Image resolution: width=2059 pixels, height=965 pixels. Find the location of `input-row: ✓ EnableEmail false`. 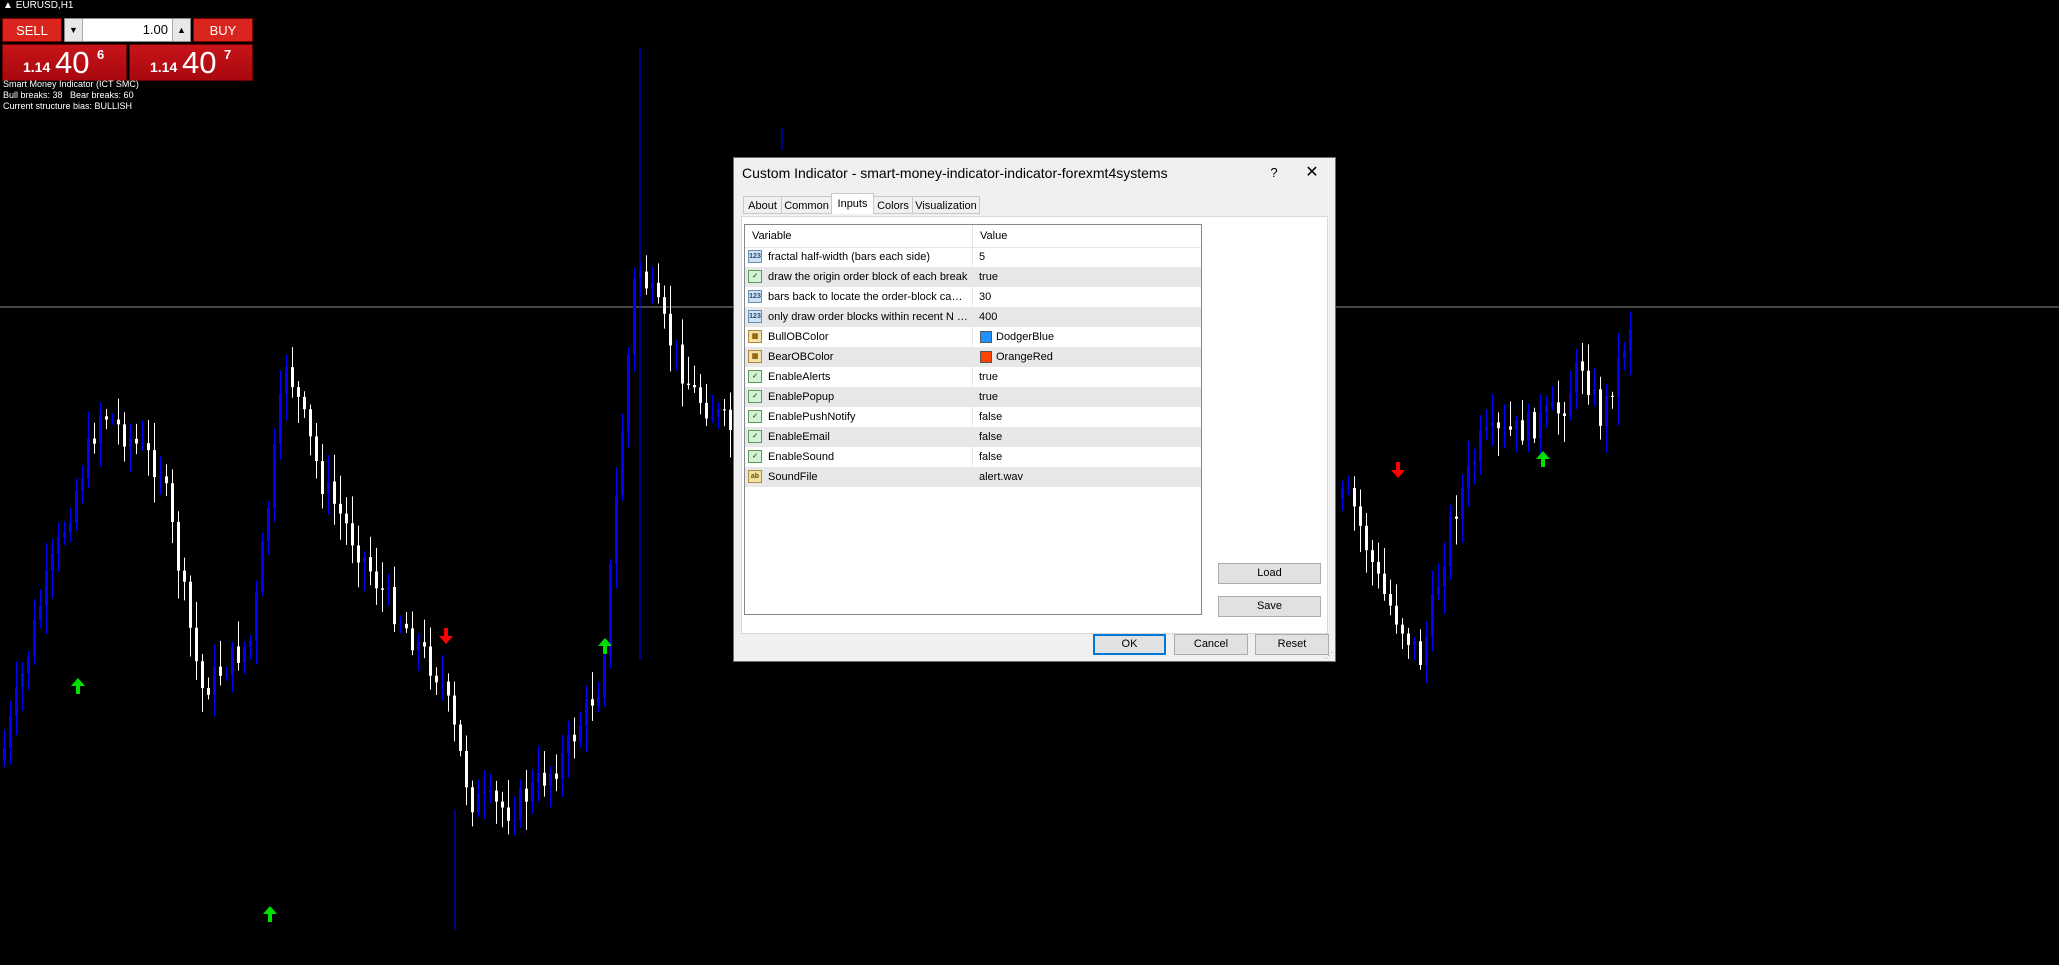

input-row: ✓ EnableEmail false is located at coordinates (973, 437).